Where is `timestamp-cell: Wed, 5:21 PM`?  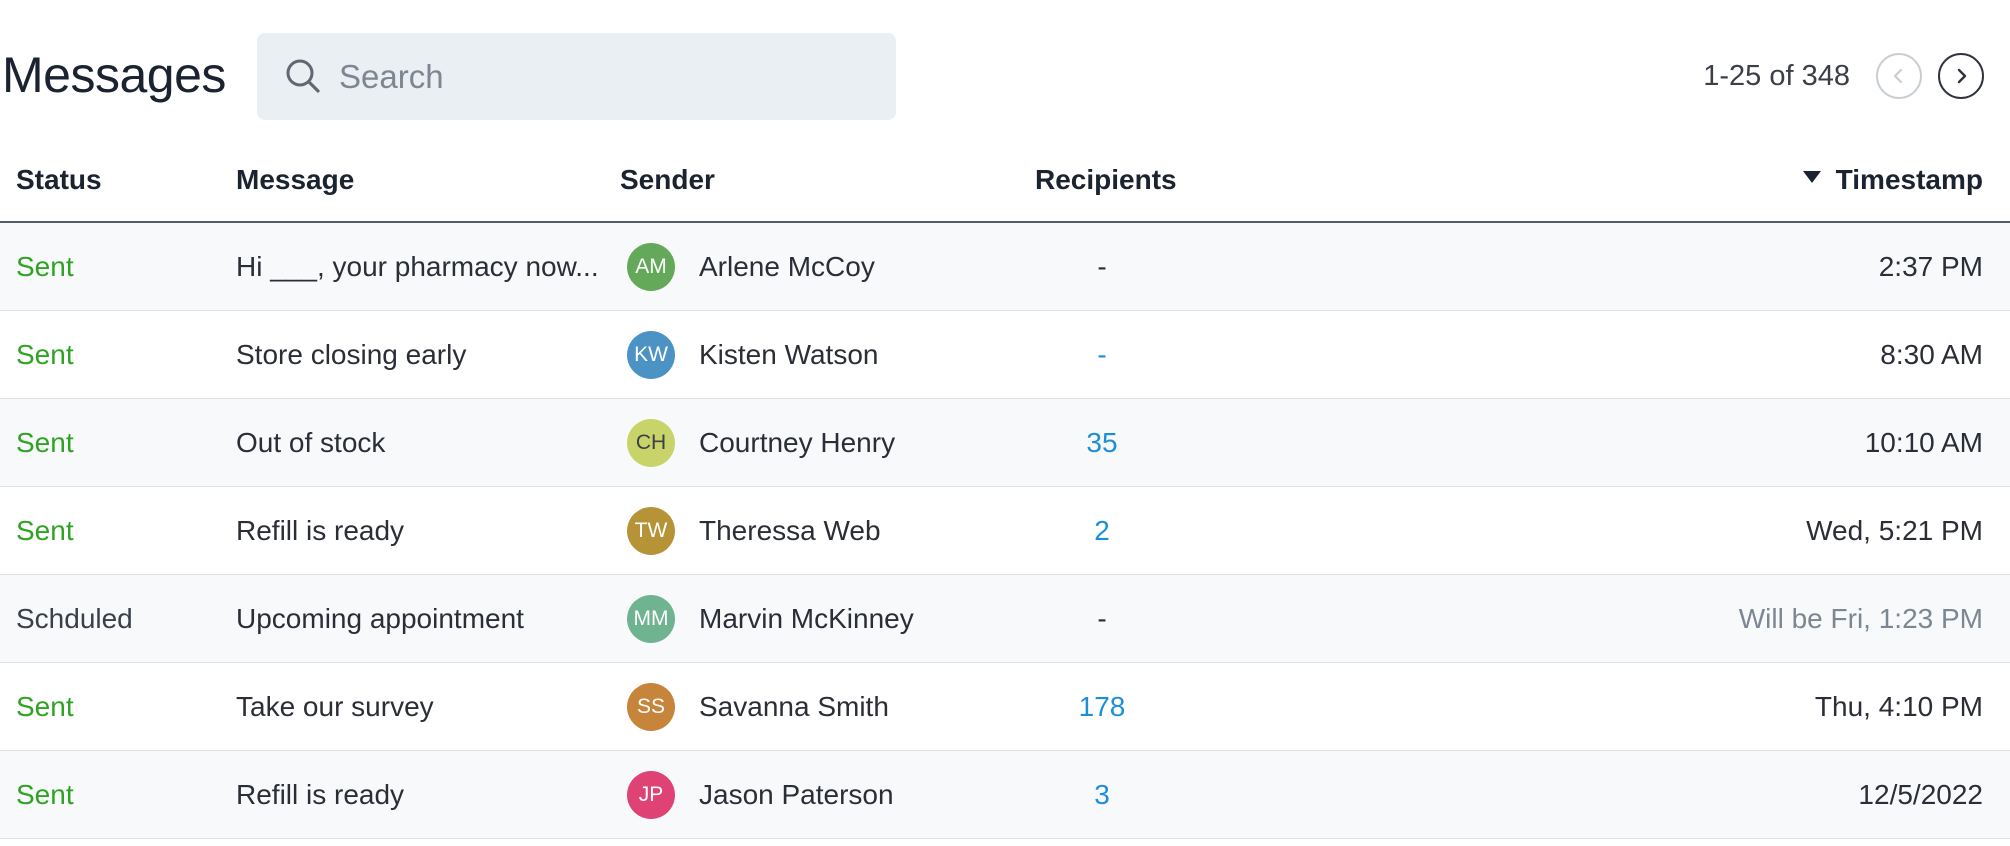 timestamp-cell: Wed, 5:21 PM is located at coordinates (1894, 530).